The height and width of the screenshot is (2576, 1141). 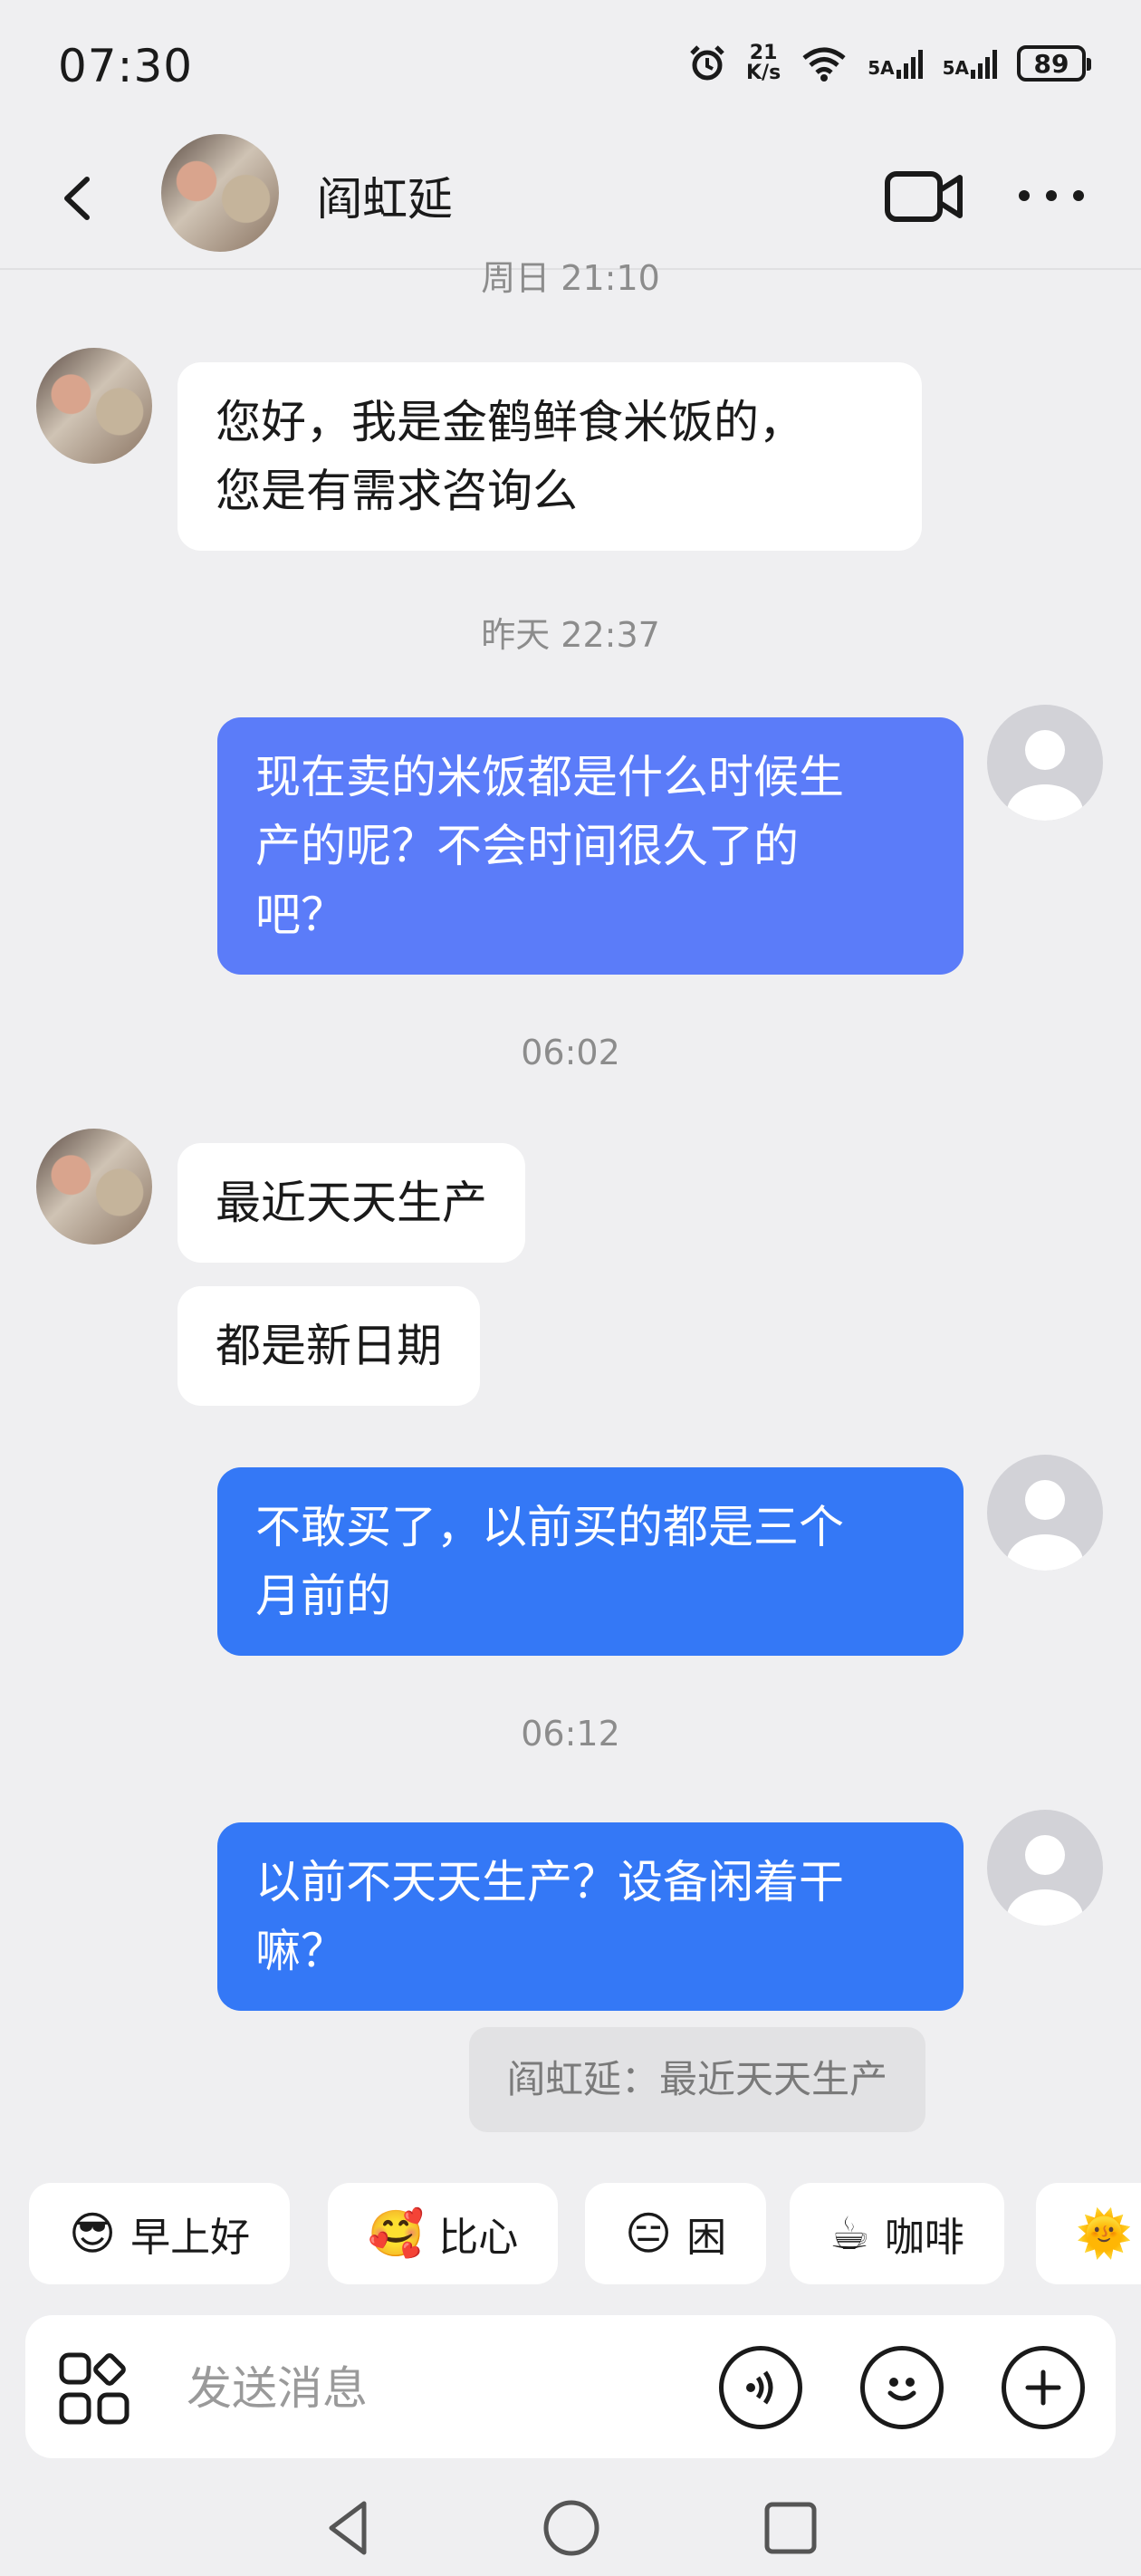 What do you see at coordinates (350, 2528) in the screenshot?
I see `nav-back-icon` at bounding box center [350, 2528].